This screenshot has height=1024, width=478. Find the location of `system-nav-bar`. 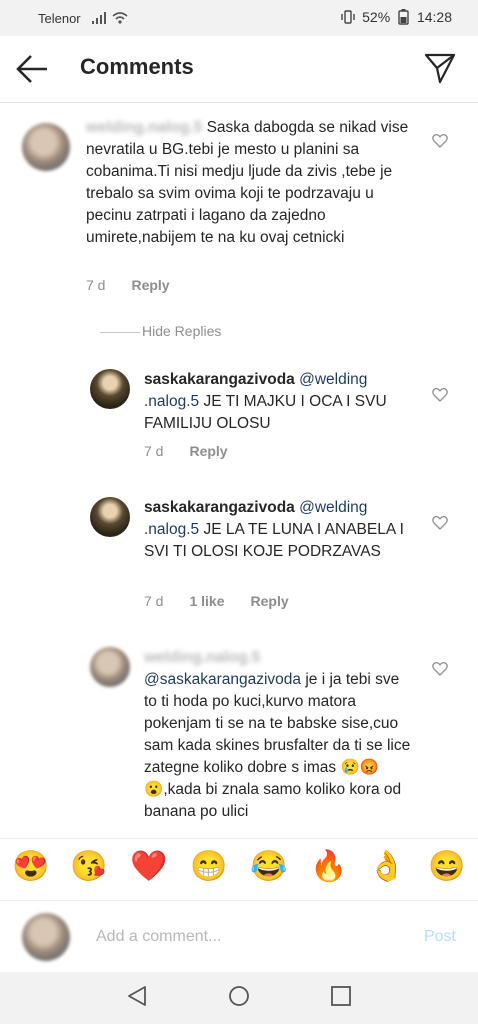

system-nav-bar is located at coordinates (239, 998).